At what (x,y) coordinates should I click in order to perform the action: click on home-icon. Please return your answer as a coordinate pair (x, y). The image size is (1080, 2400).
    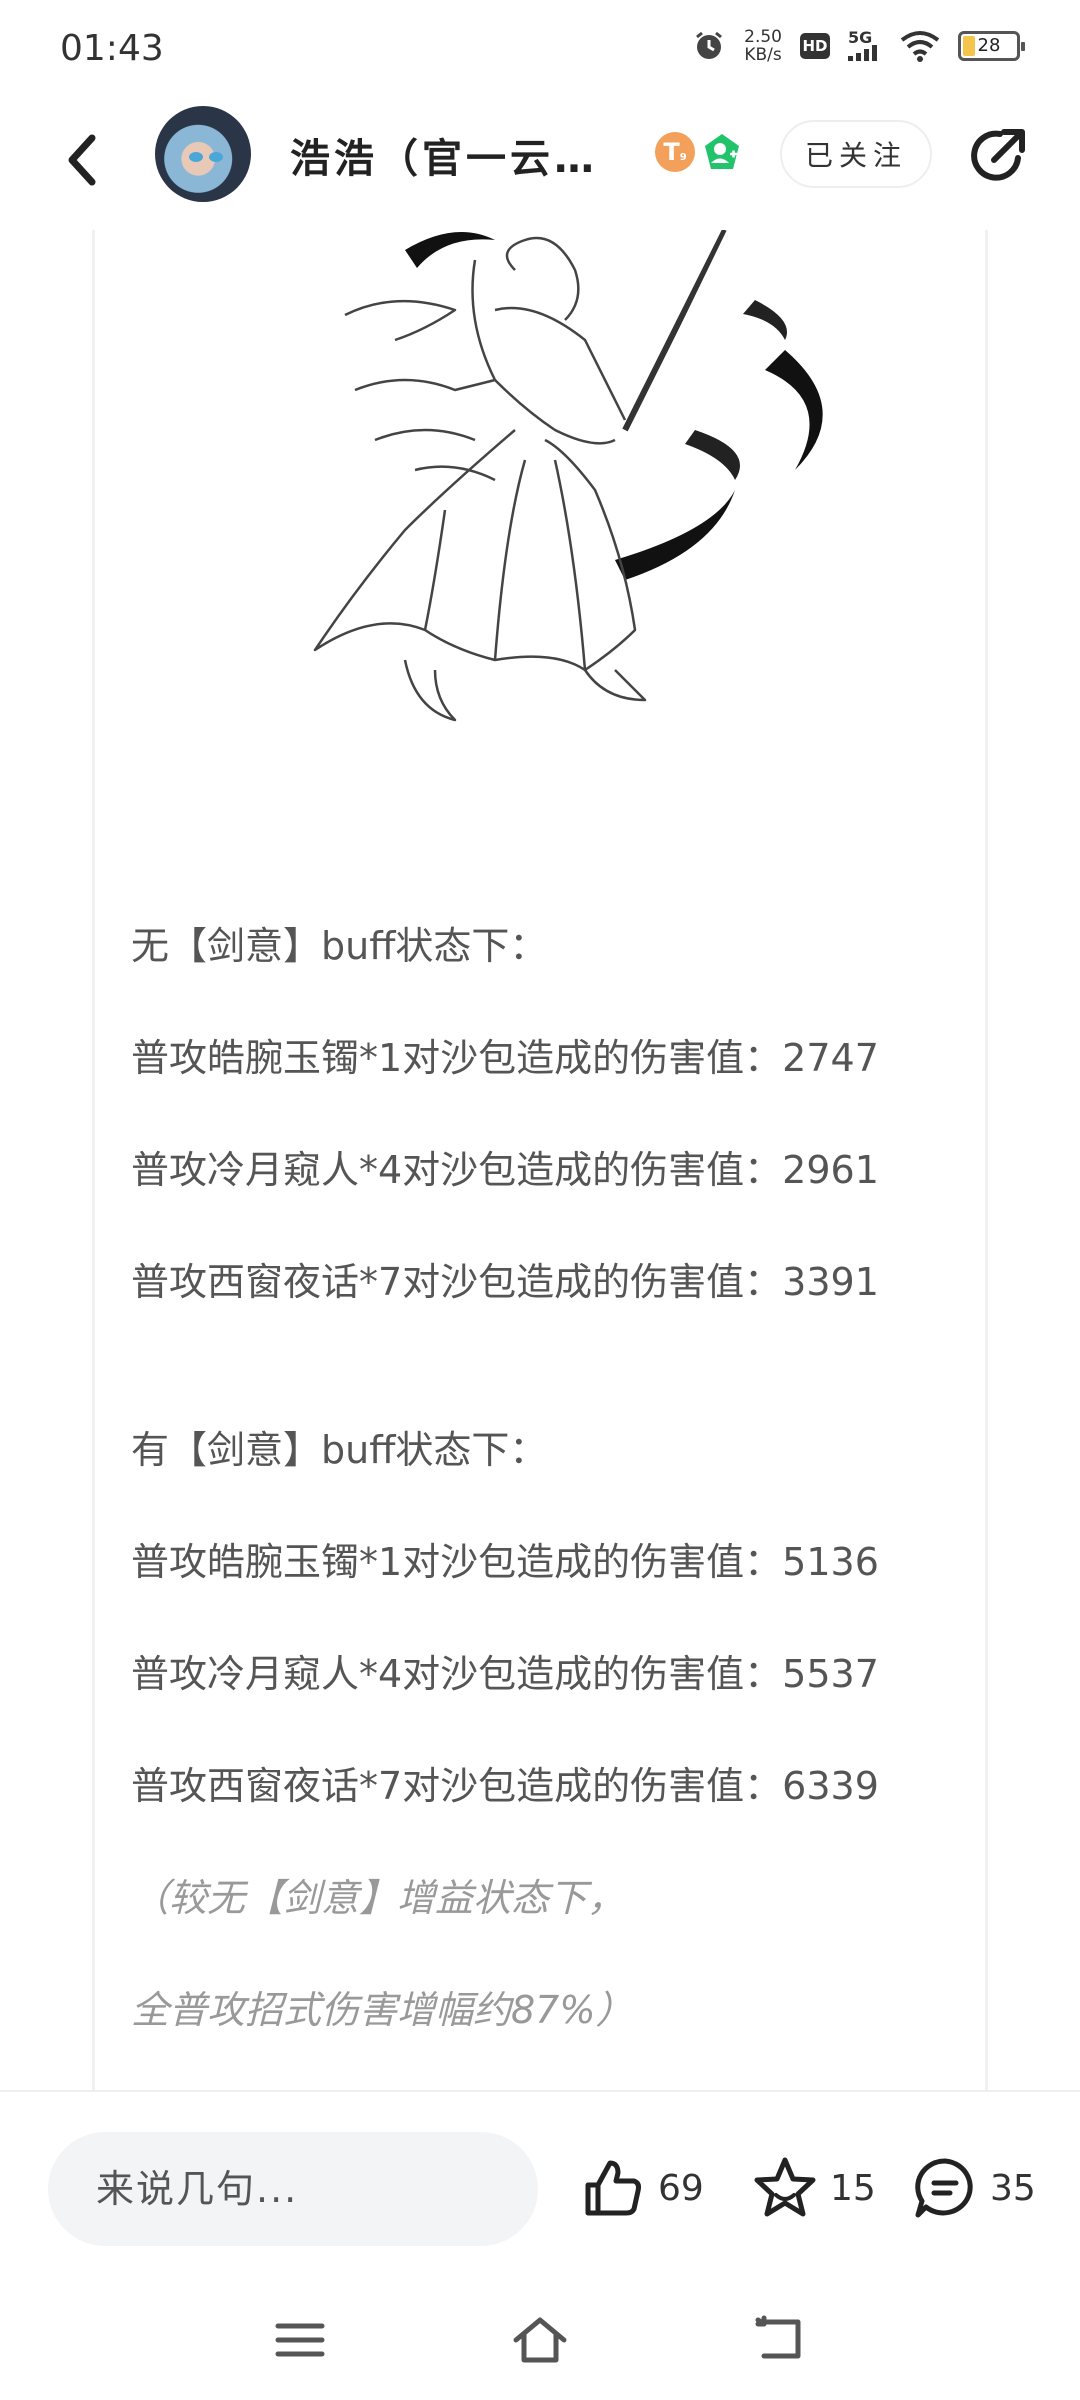
    Looking at the image, I should click on (540, 2340).